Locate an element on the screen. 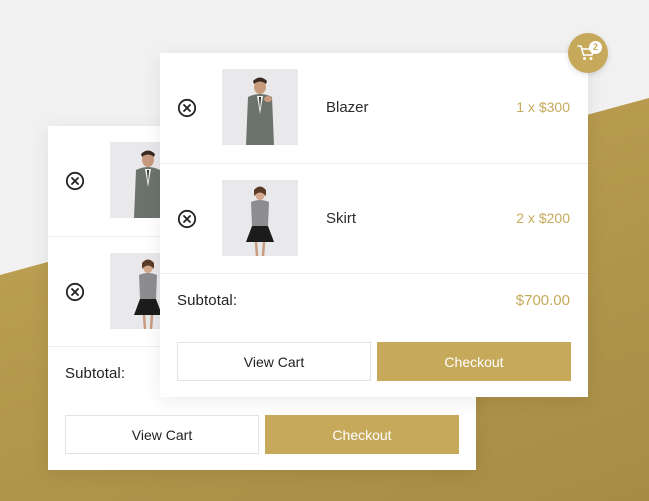 This screenshot has height=501, width=649. cart-item-row: Skirt 2 x $200 is located at coordinates (374, 218).